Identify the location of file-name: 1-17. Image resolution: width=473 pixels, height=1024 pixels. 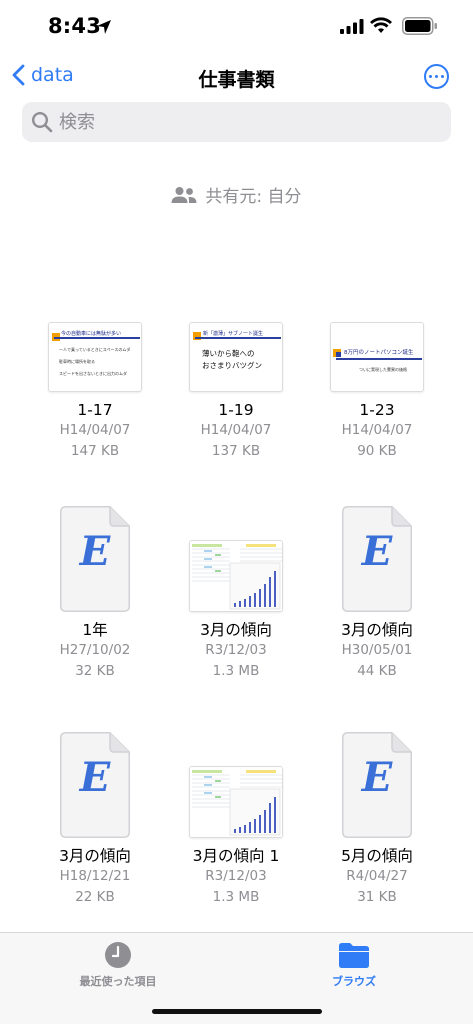
(95, 410).